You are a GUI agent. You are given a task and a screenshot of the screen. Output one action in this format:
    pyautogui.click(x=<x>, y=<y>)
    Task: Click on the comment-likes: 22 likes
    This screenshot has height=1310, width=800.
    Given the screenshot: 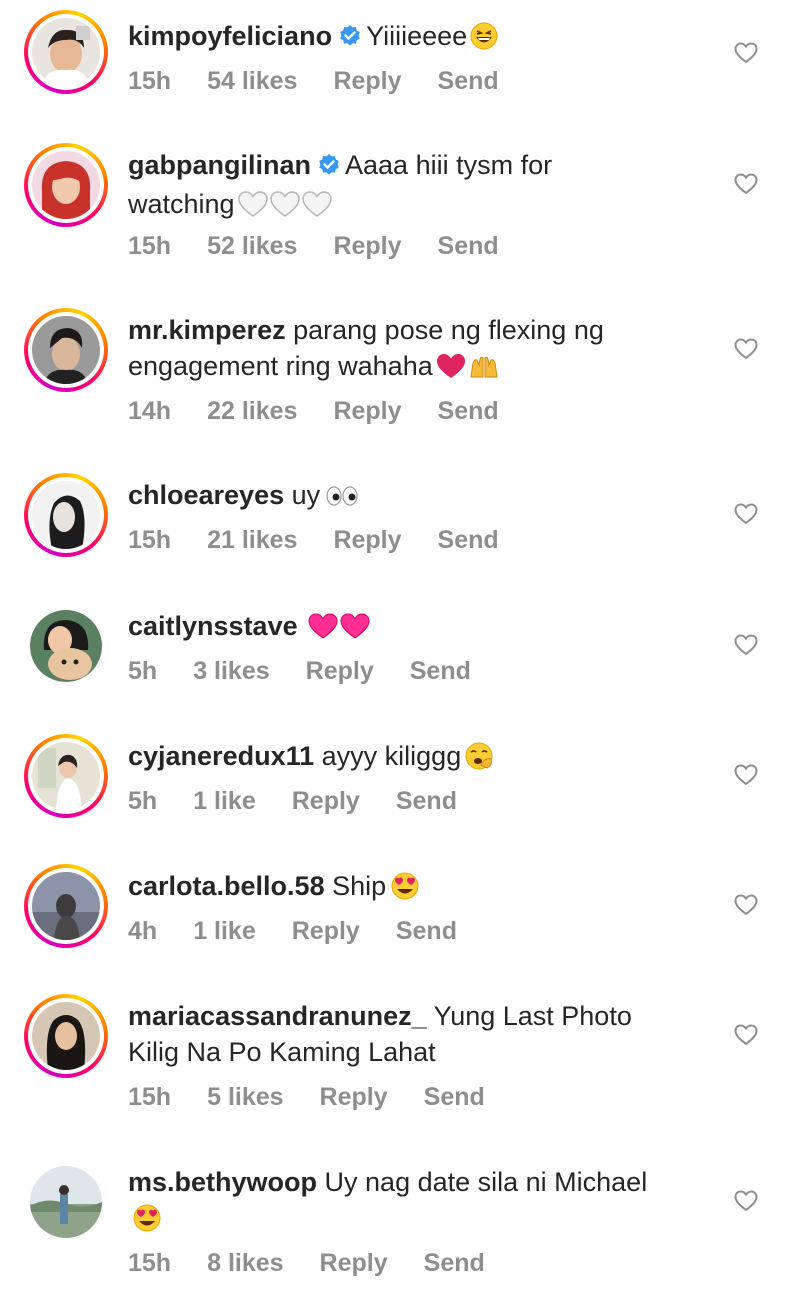 What is the action you would take?
    pyautogui.click(x=252, y=411)
    